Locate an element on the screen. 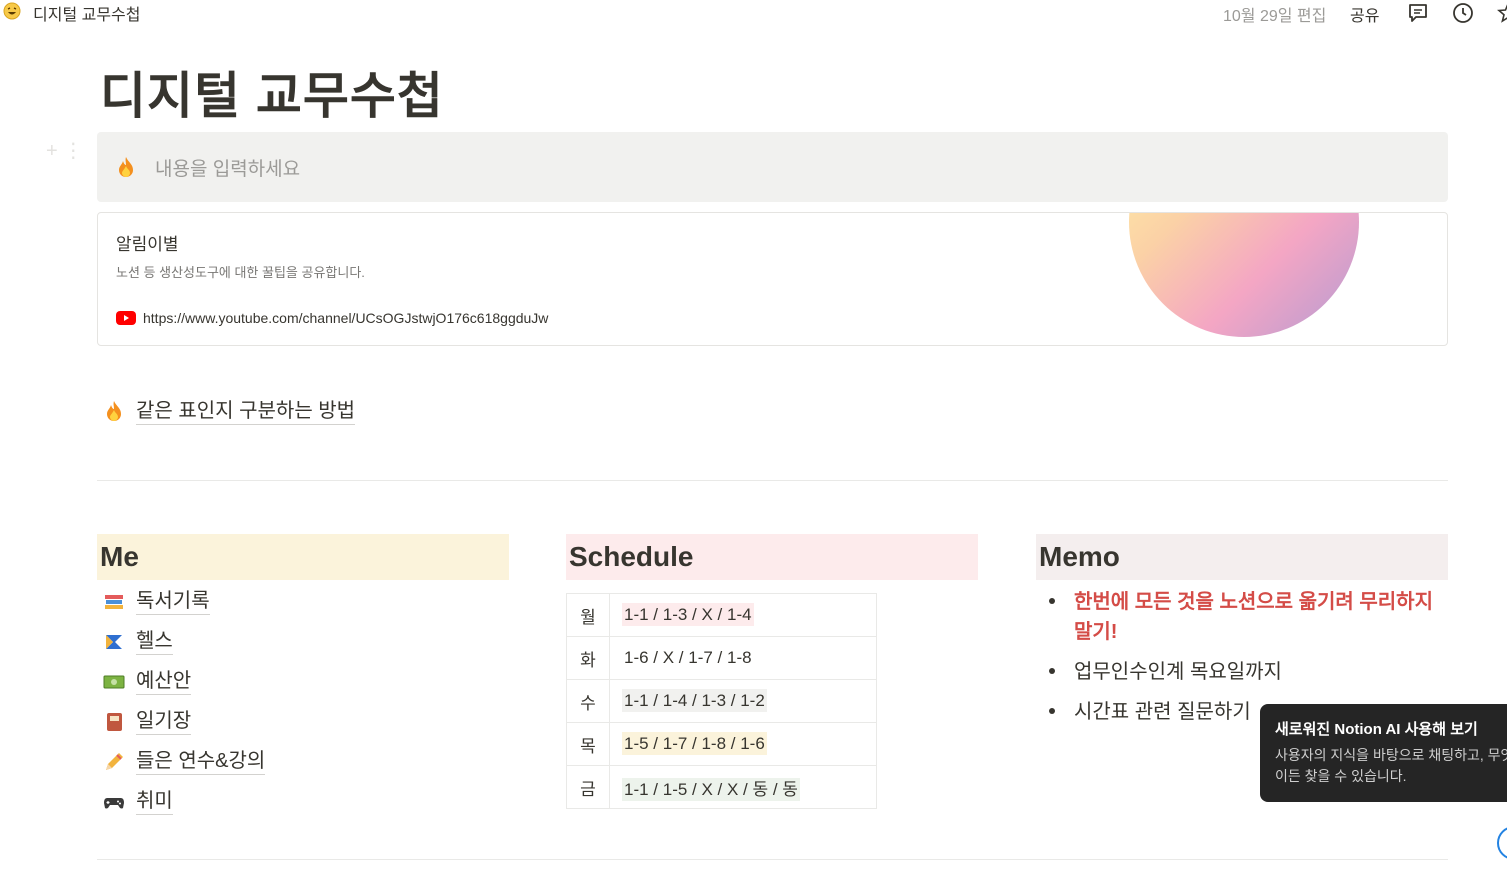  schedule-heading-text: Schedule is located at coordinates (631, 556).